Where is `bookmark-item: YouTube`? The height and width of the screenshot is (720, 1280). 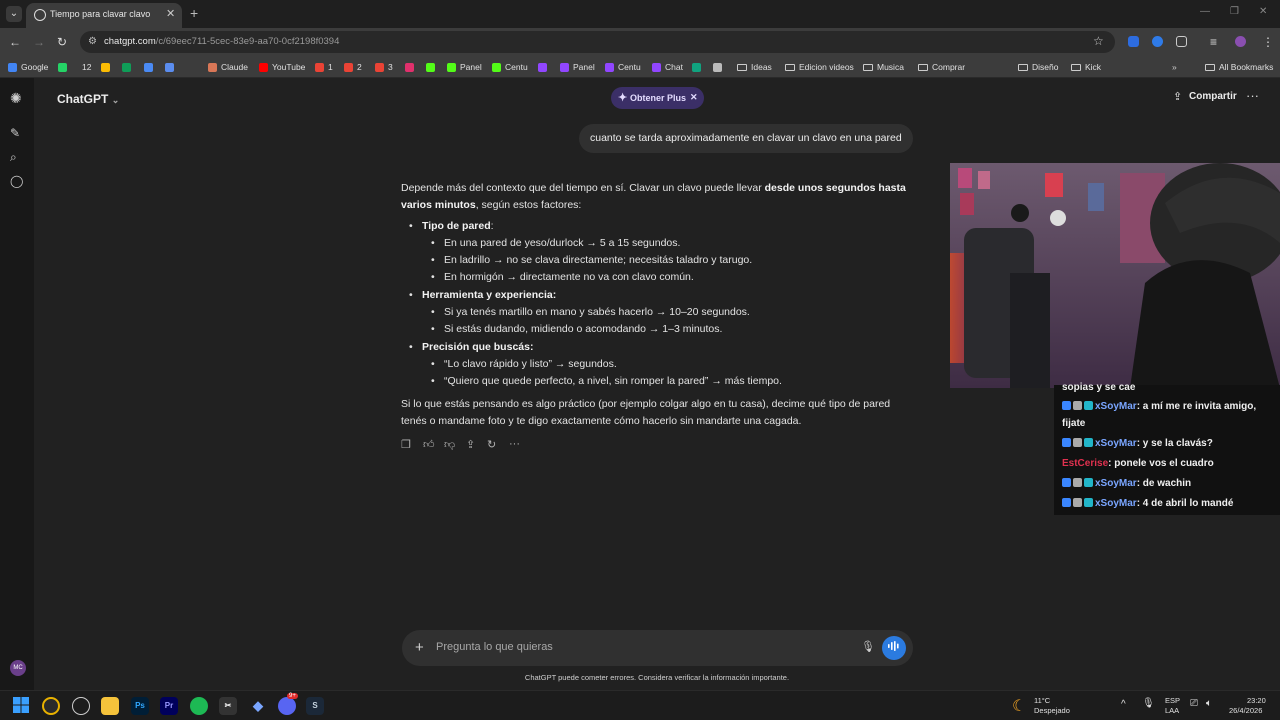
bookmark-item: YouTube is located at coordinates (282, 67).